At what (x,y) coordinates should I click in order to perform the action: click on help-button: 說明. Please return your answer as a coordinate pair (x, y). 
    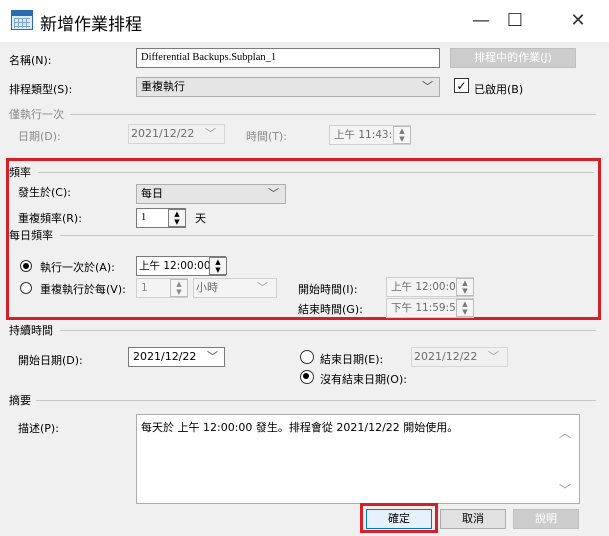
    Looking at the image, I should click on (546, 519).